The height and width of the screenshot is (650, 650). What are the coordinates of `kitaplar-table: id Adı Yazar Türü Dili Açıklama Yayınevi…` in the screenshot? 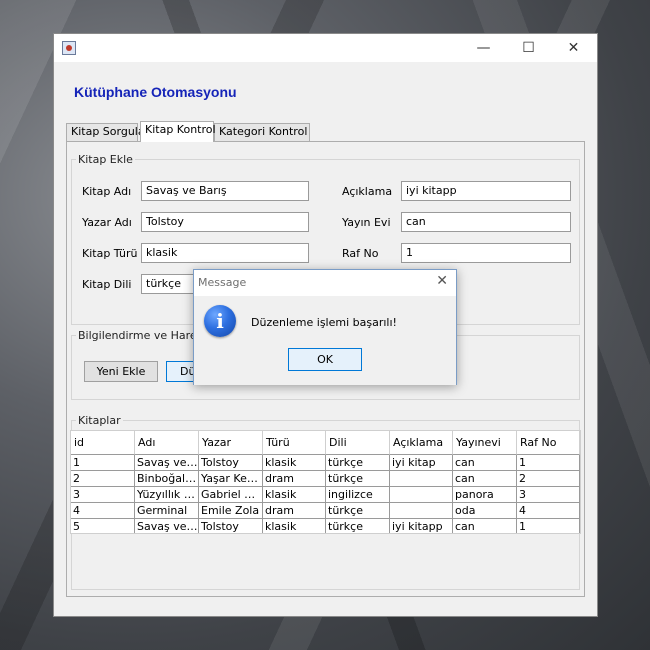 It's located at (325, 482).